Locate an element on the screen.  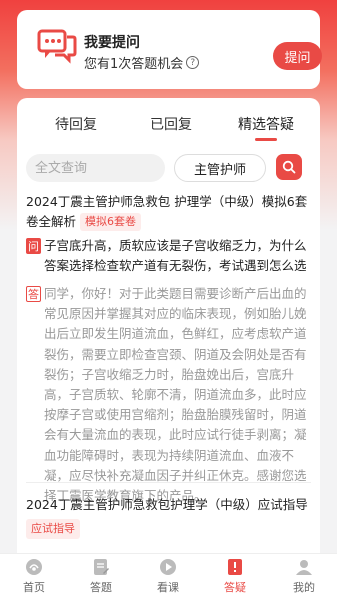
help-icon: ? is located at coordinates (193, 62).